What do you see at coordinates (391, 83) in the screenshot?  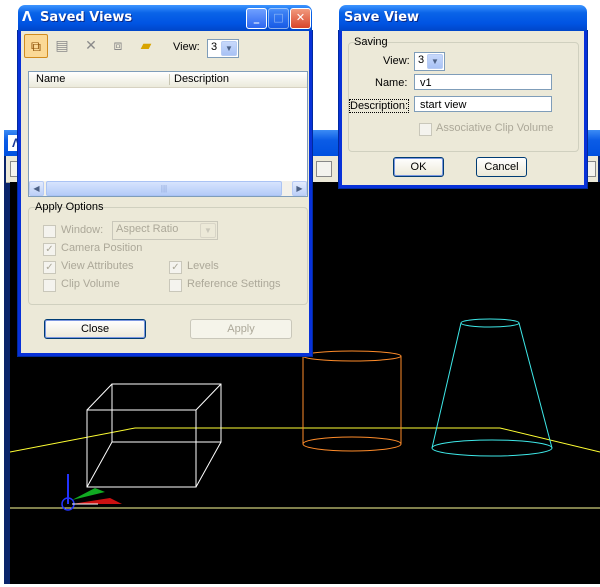 I see `name-label: Name:` at bounding box center [391, 83].